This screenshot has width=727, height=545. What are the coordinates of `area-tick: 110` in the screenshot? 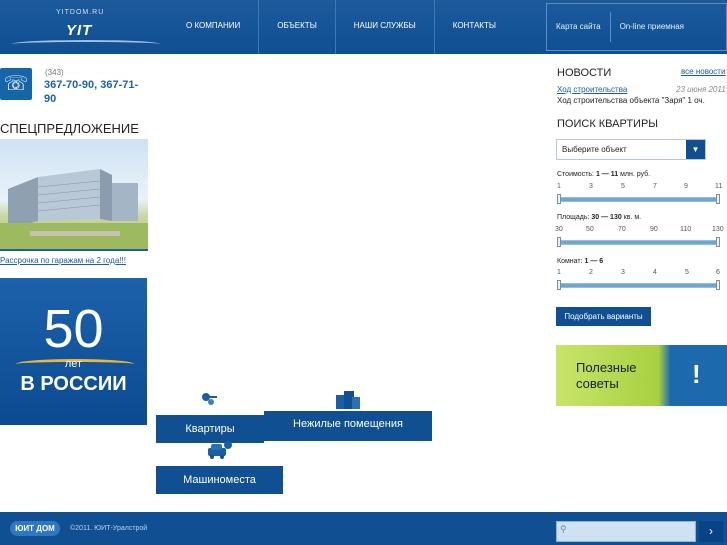 It's located at (686, 229).